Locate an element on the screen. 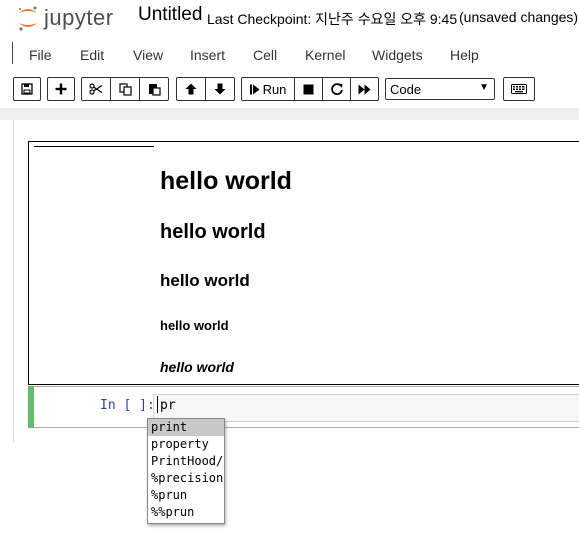  cut-icon is located at coordinates (96, 89).